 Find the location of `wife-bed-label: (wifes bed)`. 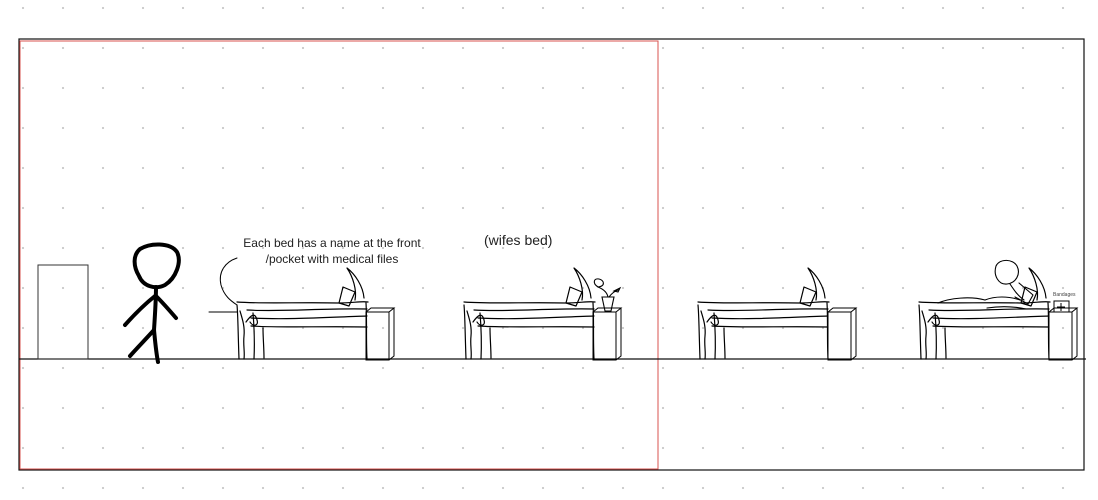

wife-bed-label: (wifes bed) is located at coordinates (518, 240).